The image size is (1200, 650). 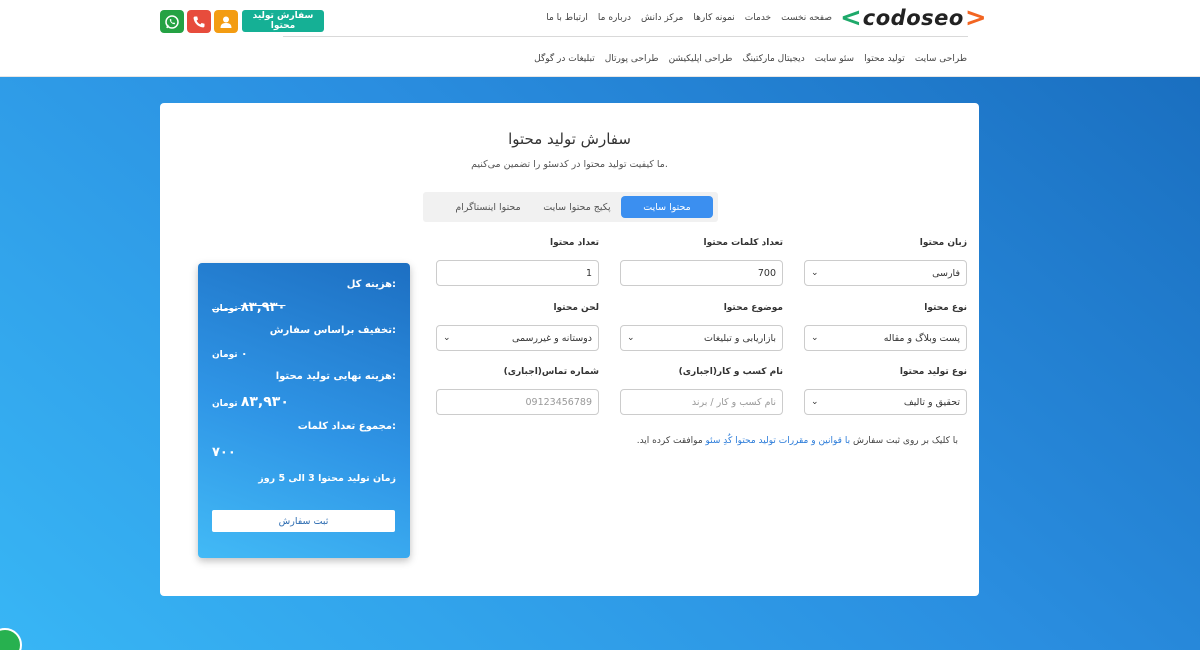 What do you see at coordinates (884, 59) in the screenshot?
I see `subnav-content: تولید محتوا` at bounding box center [884, 59].